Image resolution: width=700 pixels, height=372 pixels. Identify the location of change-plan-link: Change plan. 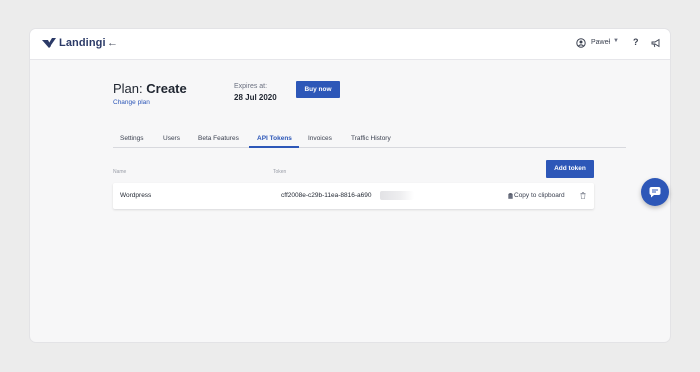
(131, 102).